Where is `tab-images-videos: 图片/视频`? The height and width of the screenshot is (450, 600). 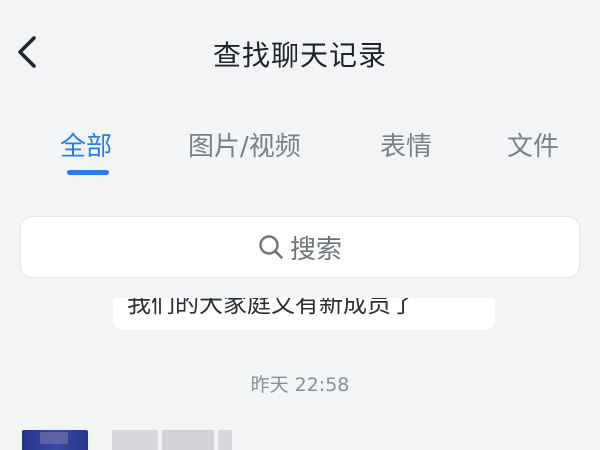
tab-images-videos: 图片/视频 is located at coordinates (244, 144).